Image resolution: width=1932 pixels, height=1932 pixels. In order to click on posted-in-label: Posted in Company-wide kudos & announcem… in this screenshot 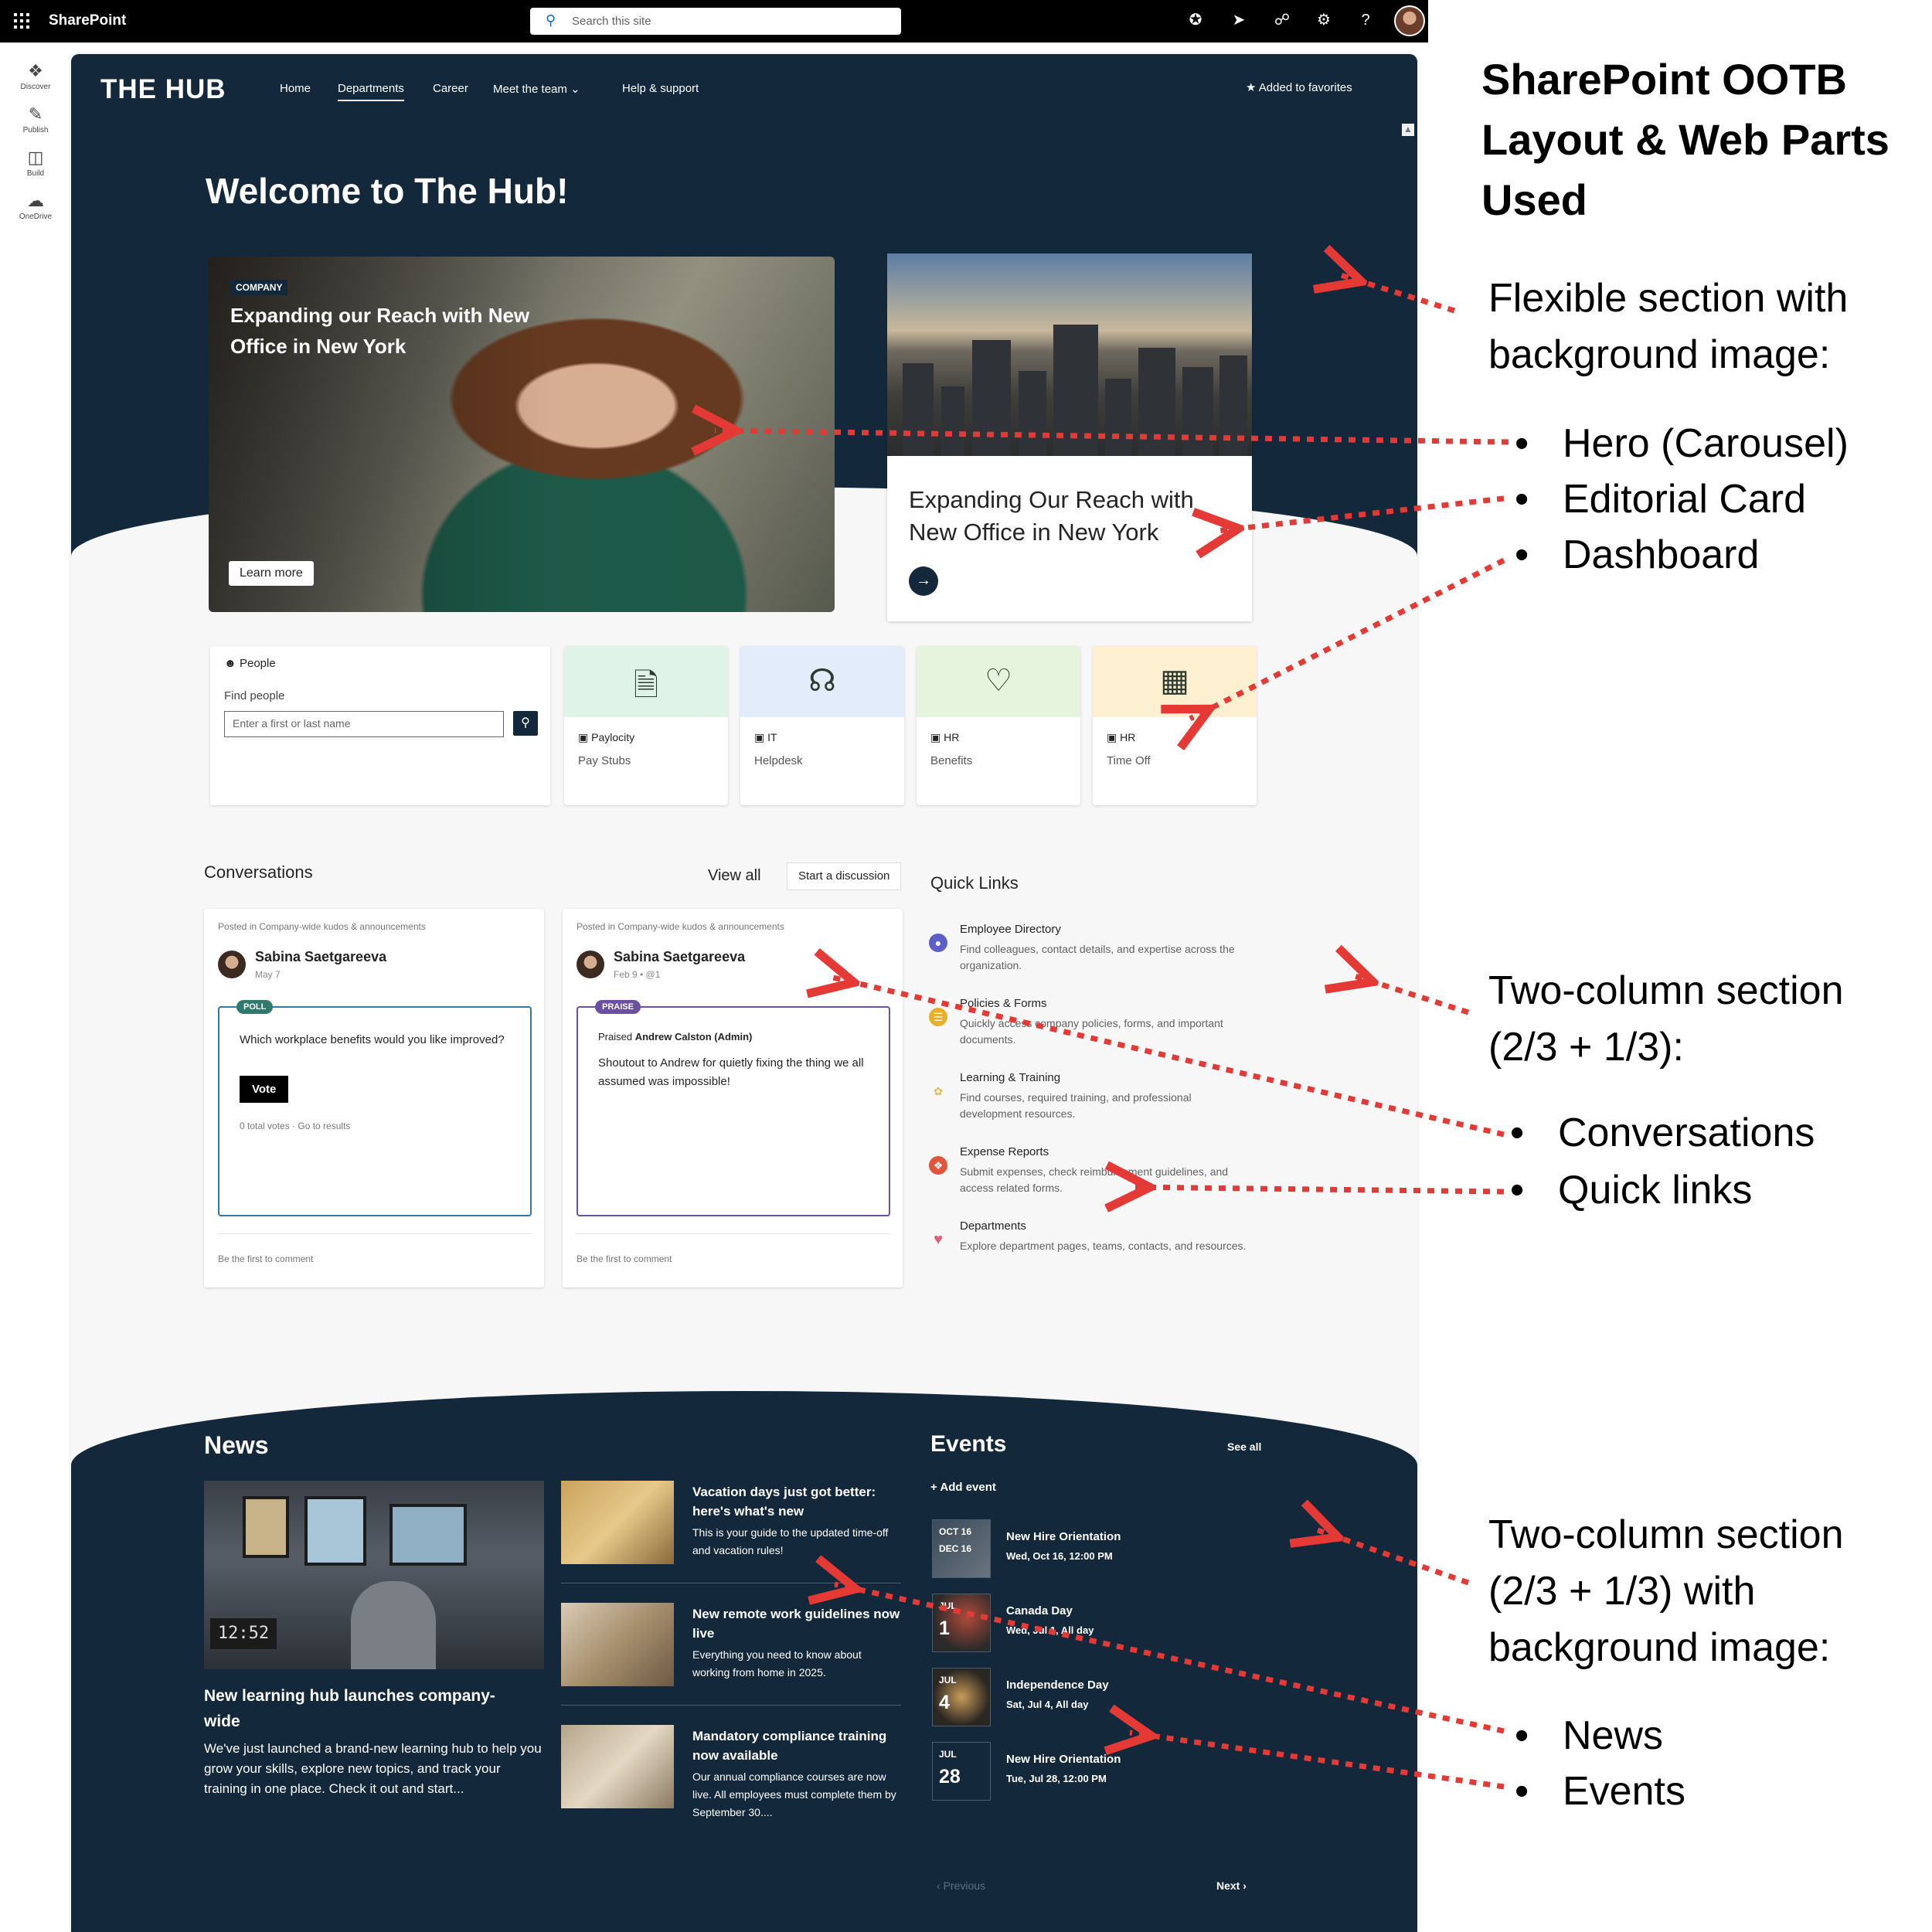, I will do `click(681, 927)`.